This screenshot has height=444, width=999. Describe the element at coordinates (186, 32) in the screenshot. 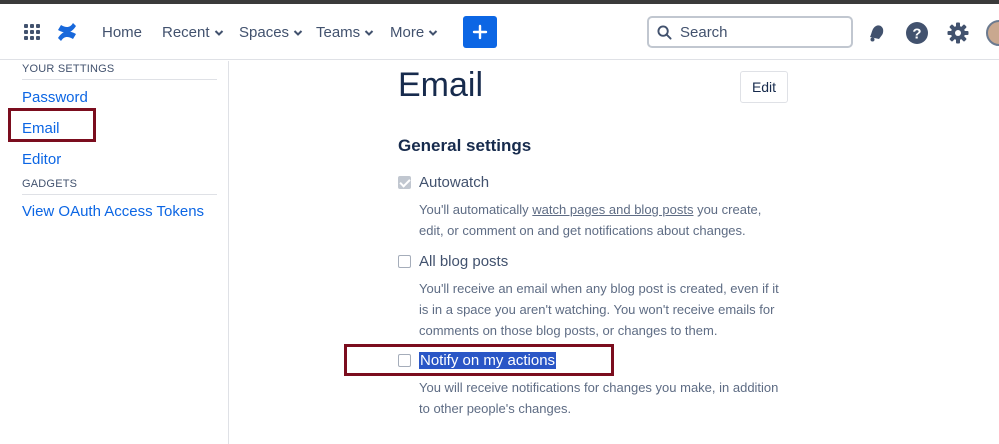

I see `nav-recent-label: Recent` at that location.